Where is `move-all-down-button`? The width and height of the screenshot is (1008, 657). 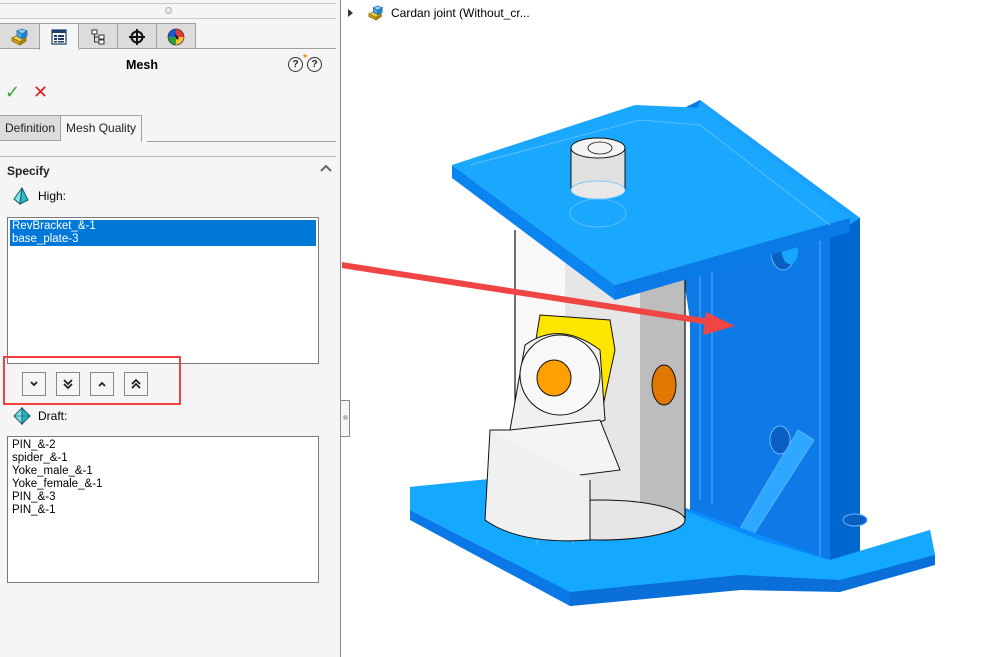
move-all-down-button is located at coordinates (68, 384).